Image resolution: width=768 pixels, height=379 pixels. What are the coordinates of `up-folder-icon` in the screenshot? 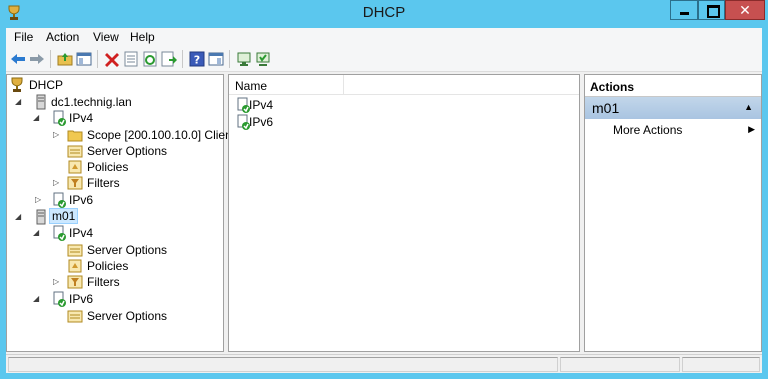 It's located at (65, 59).